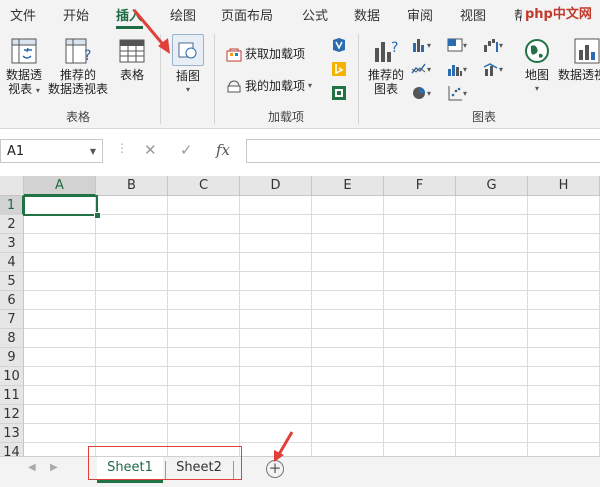 The height and width of the screenshot is (487, 600). I want to click on row-header-9: 9, so click(12, 357).